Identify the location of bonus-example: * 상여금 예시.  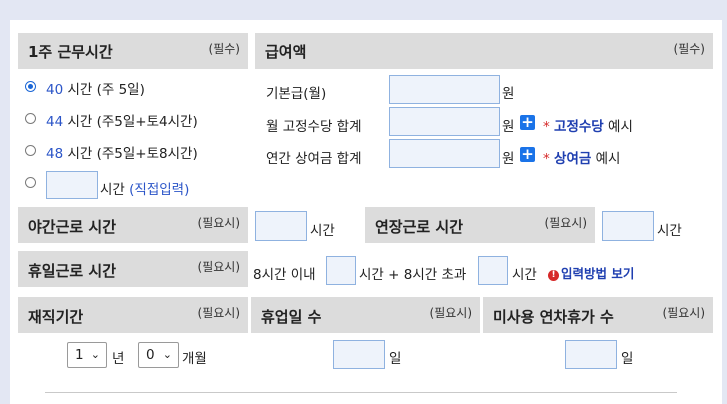
(581, 157).